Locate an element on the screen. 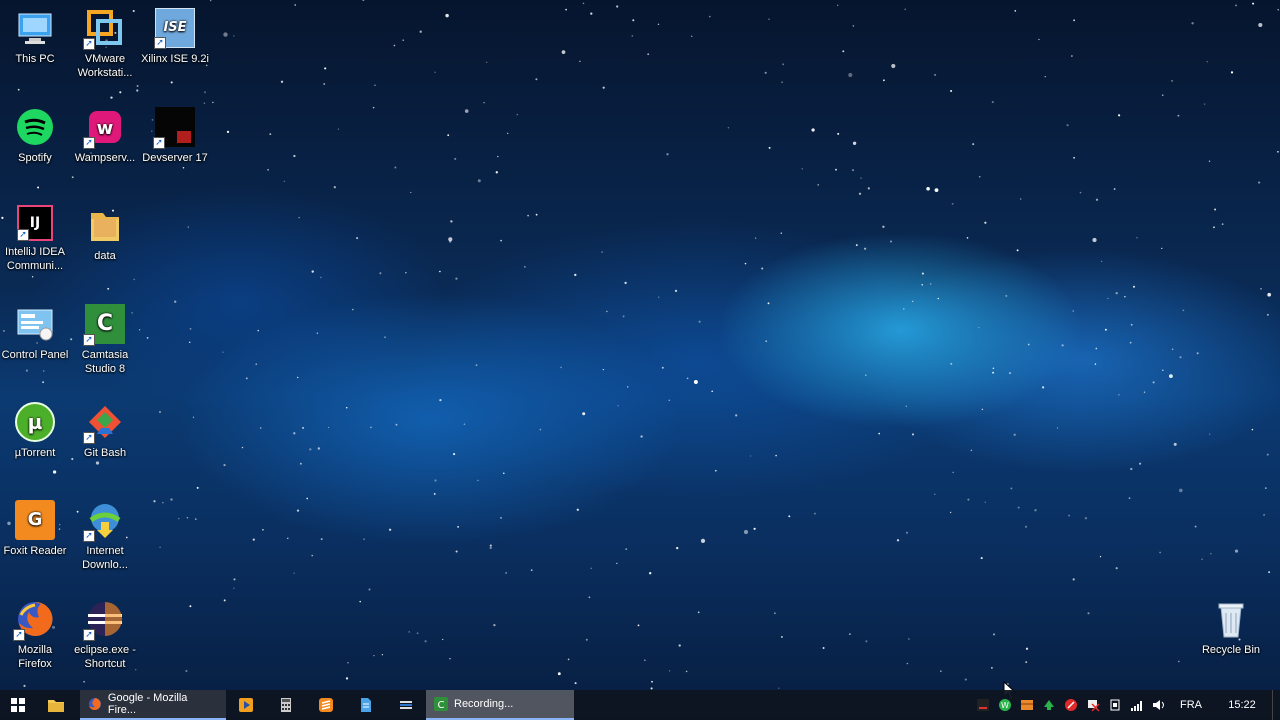 Image resolution: width=1280 pixels, height=720 pixels. tray-wamp-icon: W is located at coordinates (1005, 705).